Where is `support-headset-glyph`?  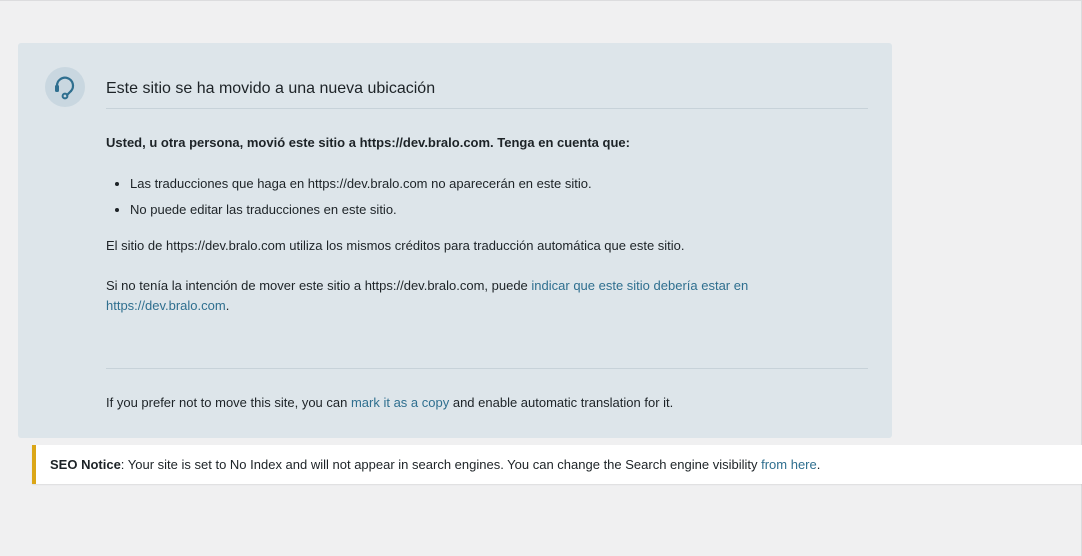 support-headset-glyph is located at coordinates (65, 88).